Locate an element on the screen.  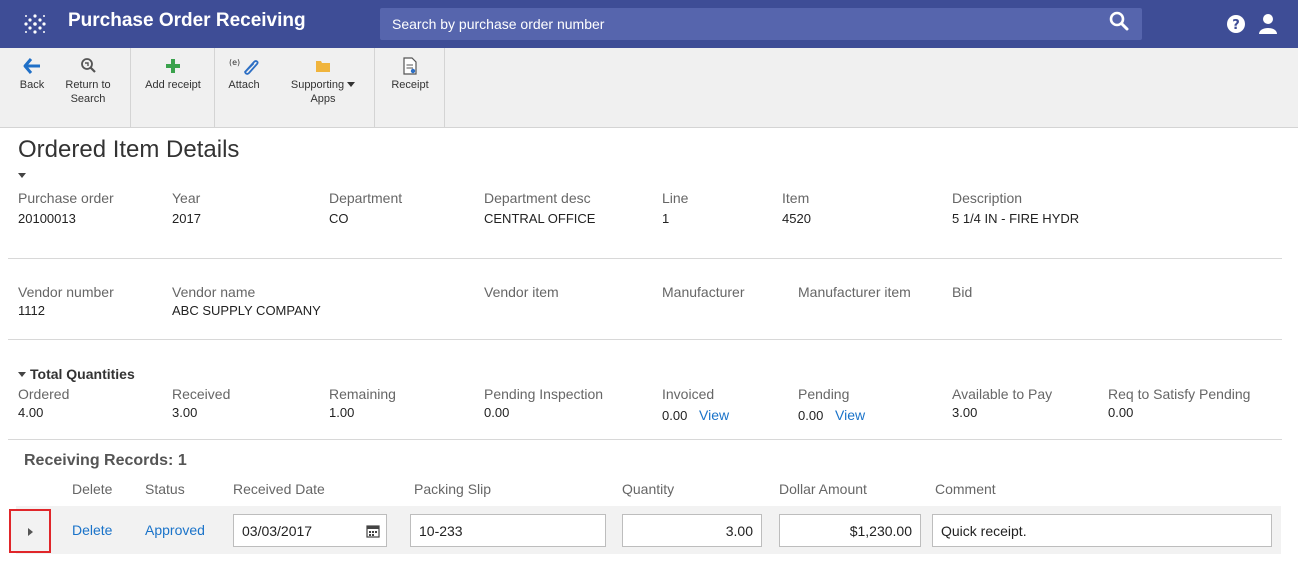
back-label: Back is located at coordinates (32, 85).